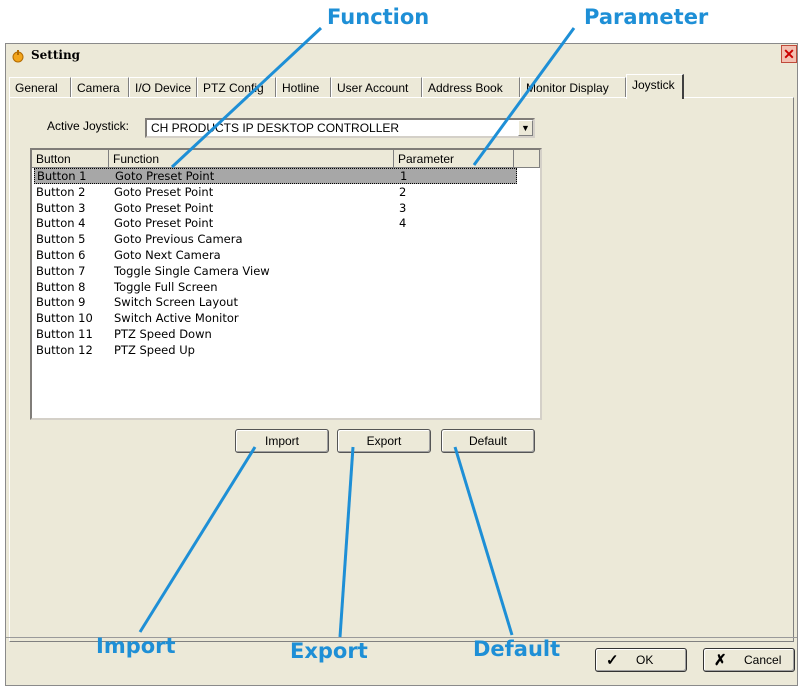 This screenshot has width=798, height=686. Describe the element at coordinates (378, 17) in the screenshot. I see `callout-function: Function` at that location.